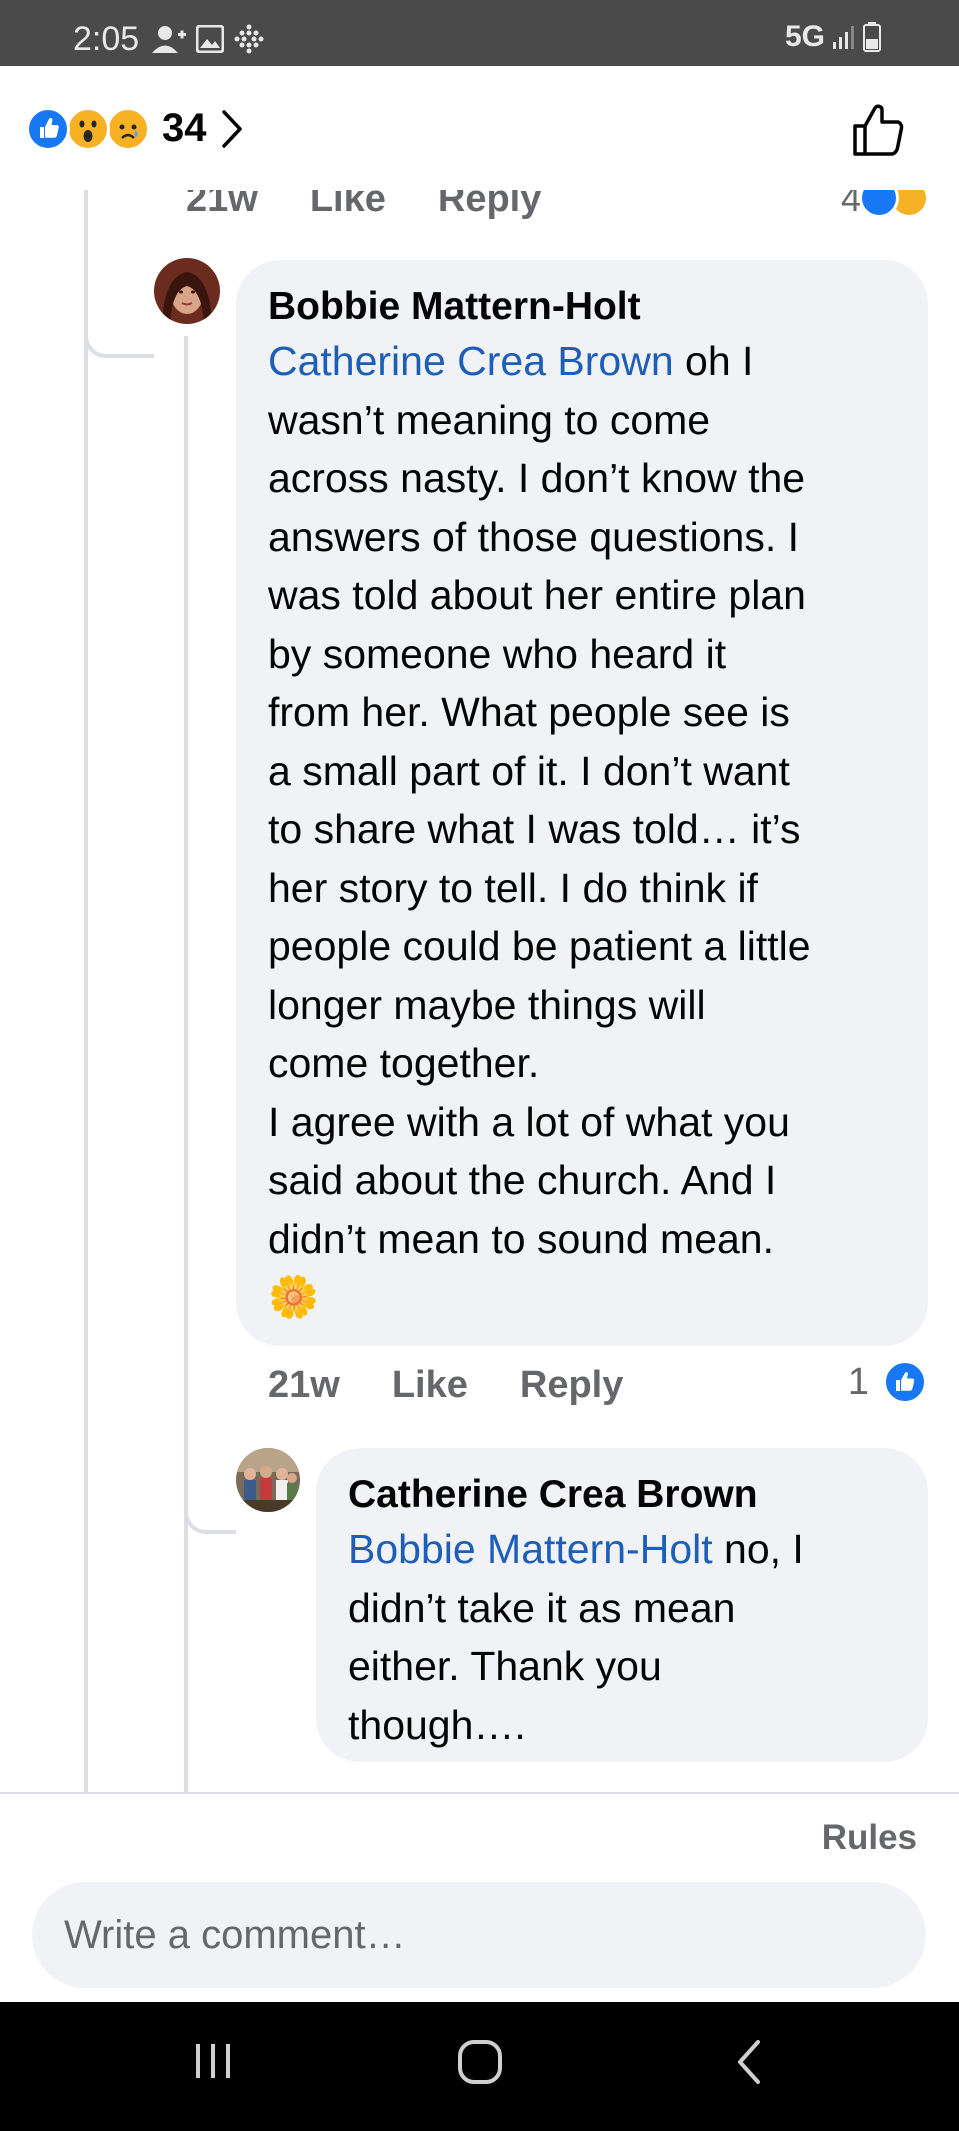 The image size is (959, 2131). Describe the element at coordinates (249, 39) in the screenshot. I see `dots-grid-icon` at that location.